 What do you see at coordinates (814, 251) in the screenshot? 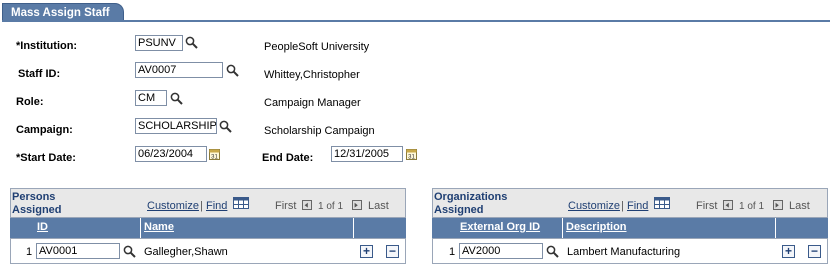
I see `orgs-delete-row-minus-icon: −` at bounding box center [814, 251].